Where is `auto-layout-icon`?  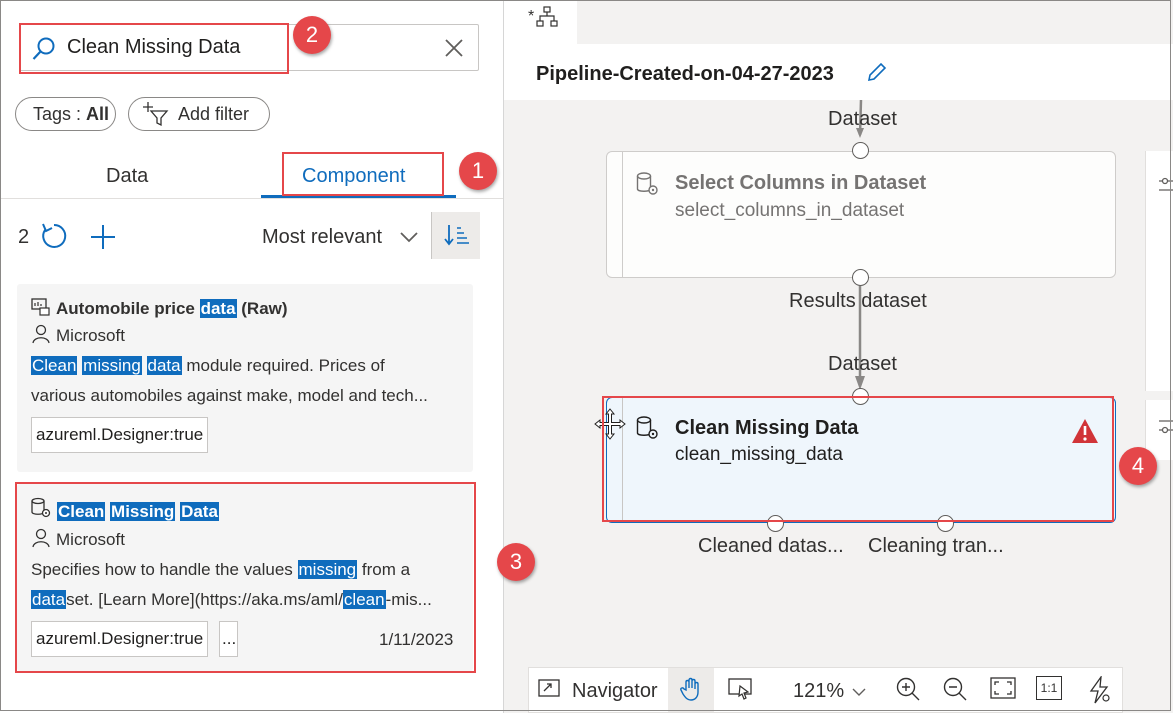
auto-layout-icon is located at coordinates (1099, 689).